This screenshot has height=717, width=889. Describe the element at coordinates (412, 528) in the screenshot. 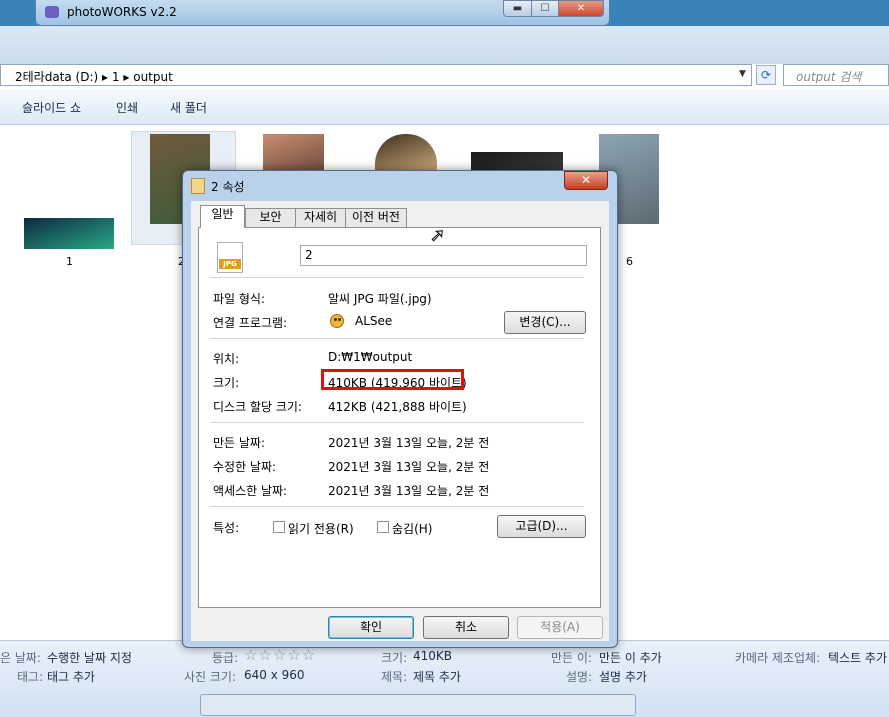

I see `hidden-label: 숨김(H)` at that location.